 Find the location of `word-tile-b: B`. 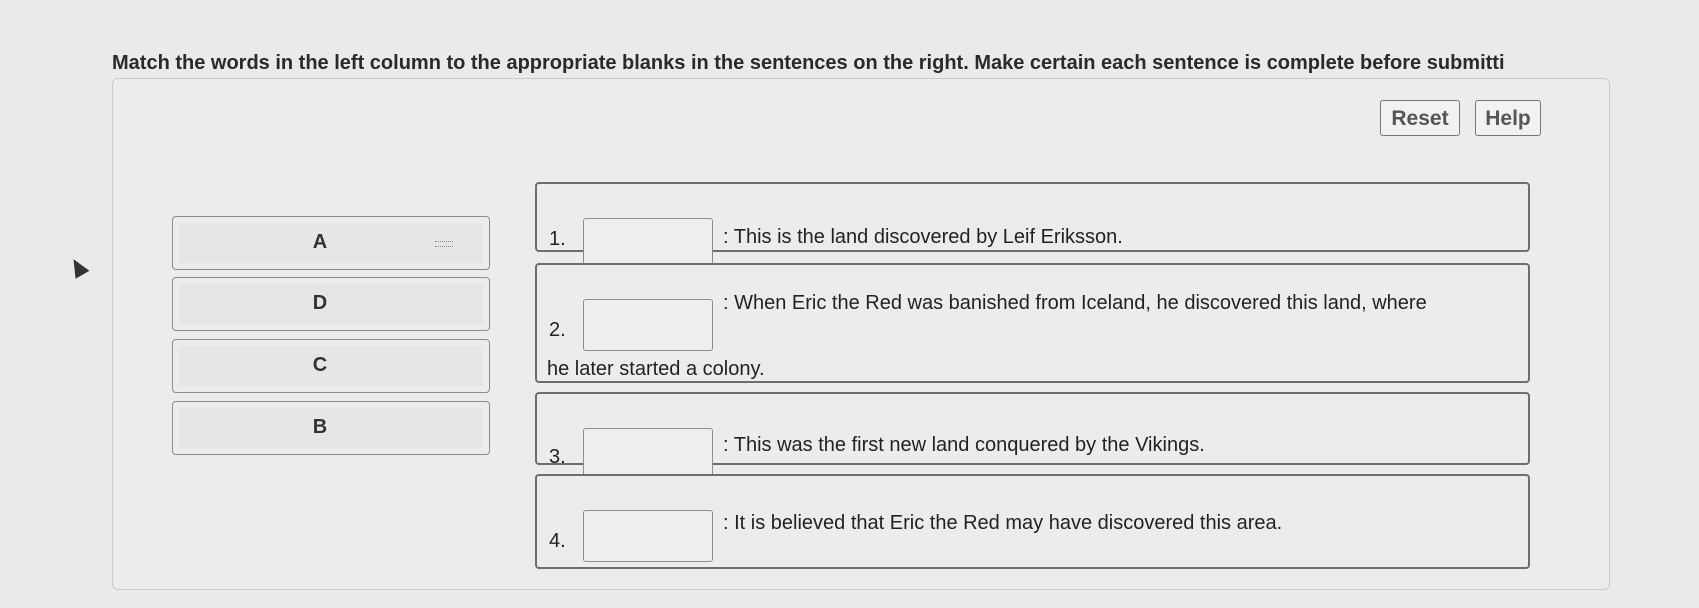

word-tile-b: B is located at coordinates (331, 428).